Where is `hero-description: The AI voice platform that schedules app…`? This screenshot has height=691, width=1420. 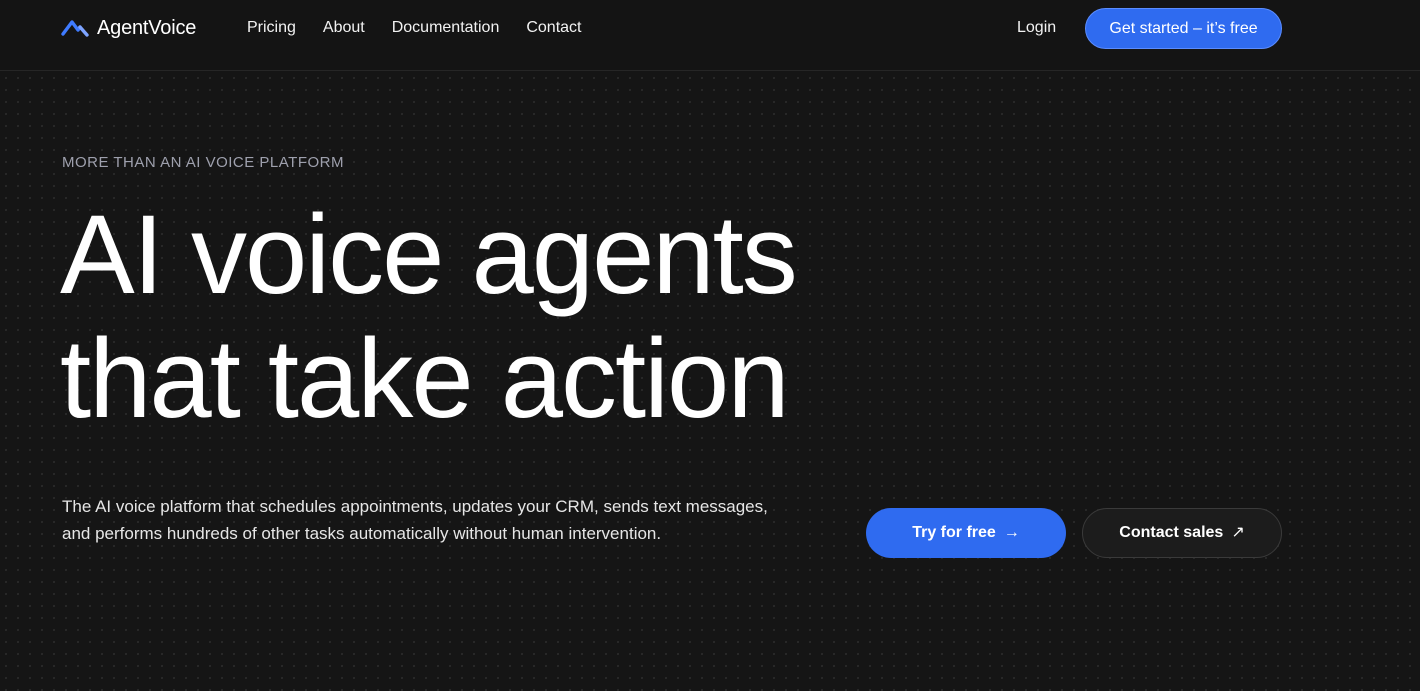
hero-description: The AI voice platform that schedules app… is located at coordinates (415, 520).